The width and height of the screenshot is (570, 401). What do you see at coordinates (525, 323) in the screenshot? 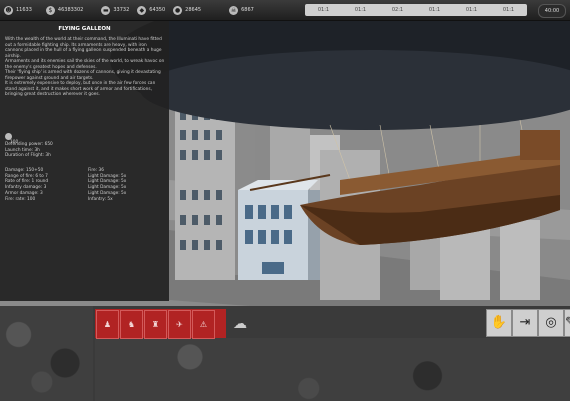
I see `exit-icon: ⇥` at bounding box center [525, 323].